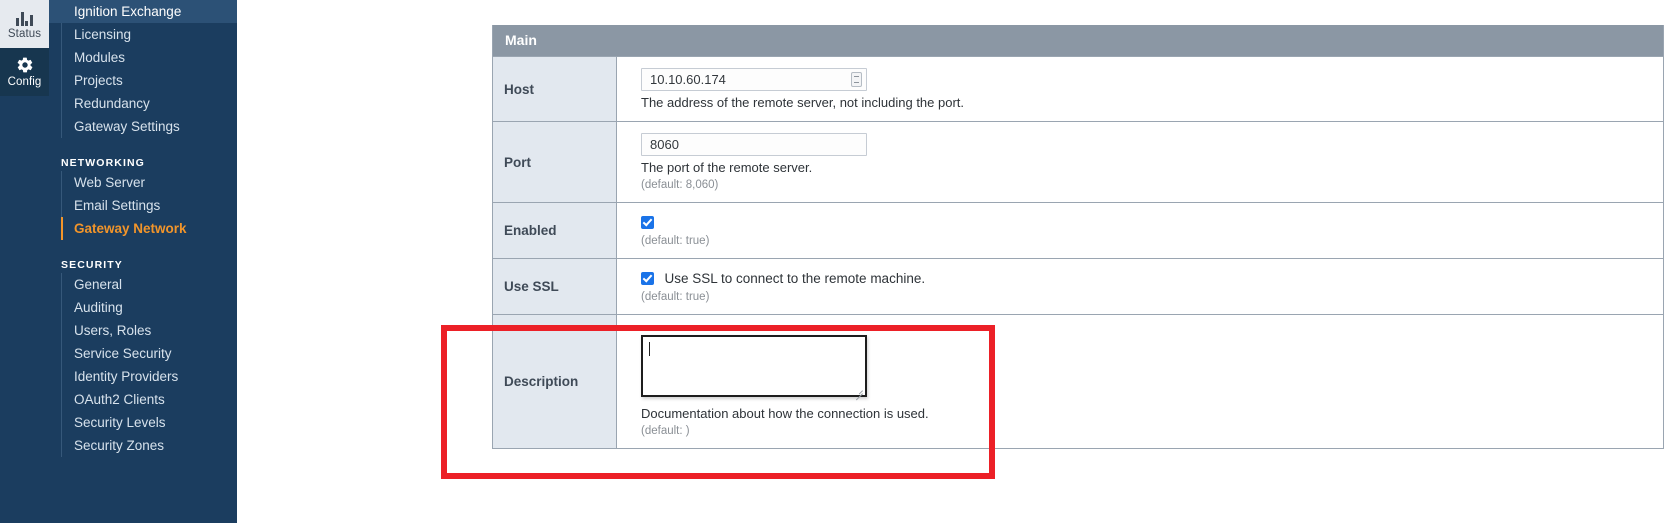 This screenshot has width=1680, height=523. I want to click on enabled-checkbox, so click(647, 222).